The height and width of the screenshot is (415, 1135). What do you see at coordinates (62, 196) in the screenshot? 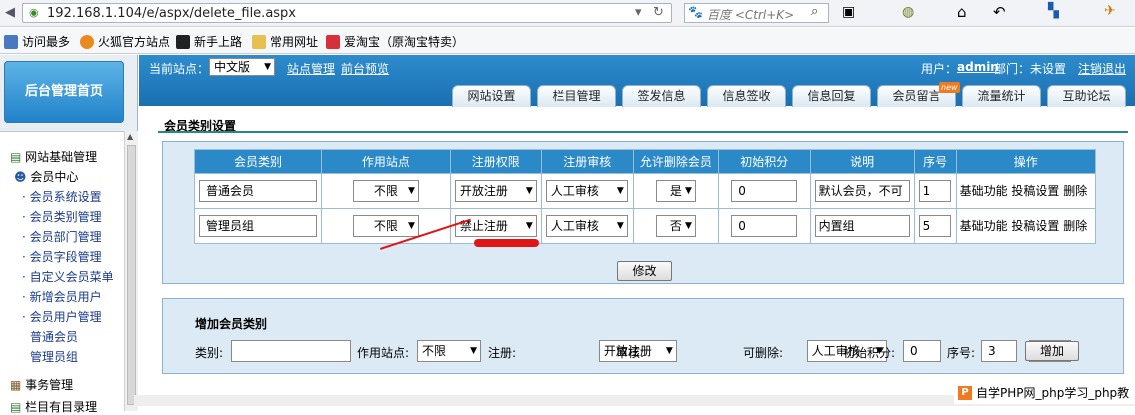
I see `sidebar-item-member-settings: · 会员系统设置` at bounding box center [62, 196].